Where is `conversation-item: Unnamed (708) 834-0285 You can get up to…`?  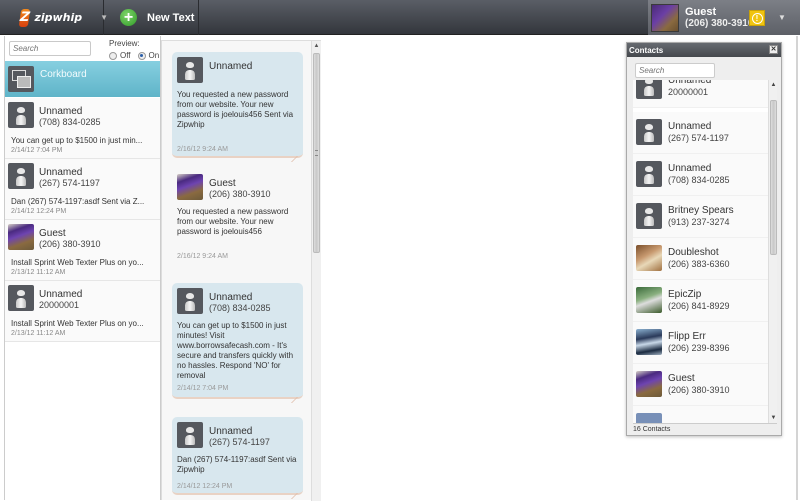
conversation-item: Unnamed (708) 834-0285 You can get up to… is located at coordinates (82, 128).